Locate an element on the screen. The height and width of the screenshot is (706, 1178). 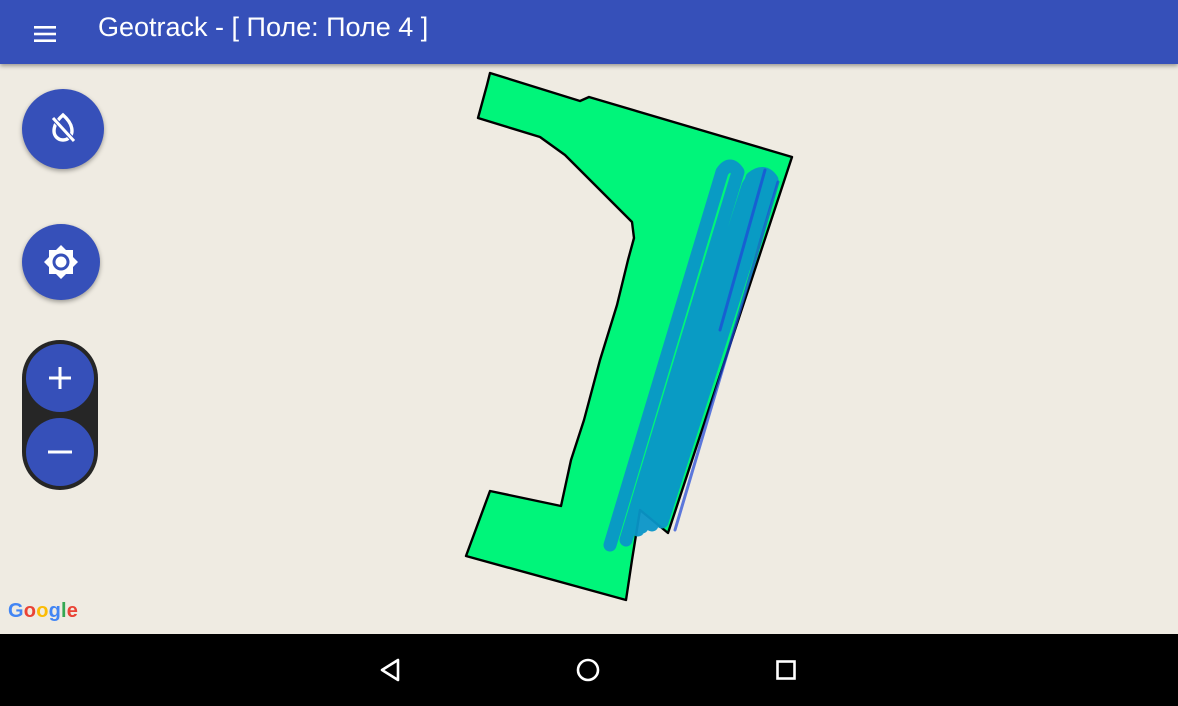
menu-button is located at coordinates (45, 34).